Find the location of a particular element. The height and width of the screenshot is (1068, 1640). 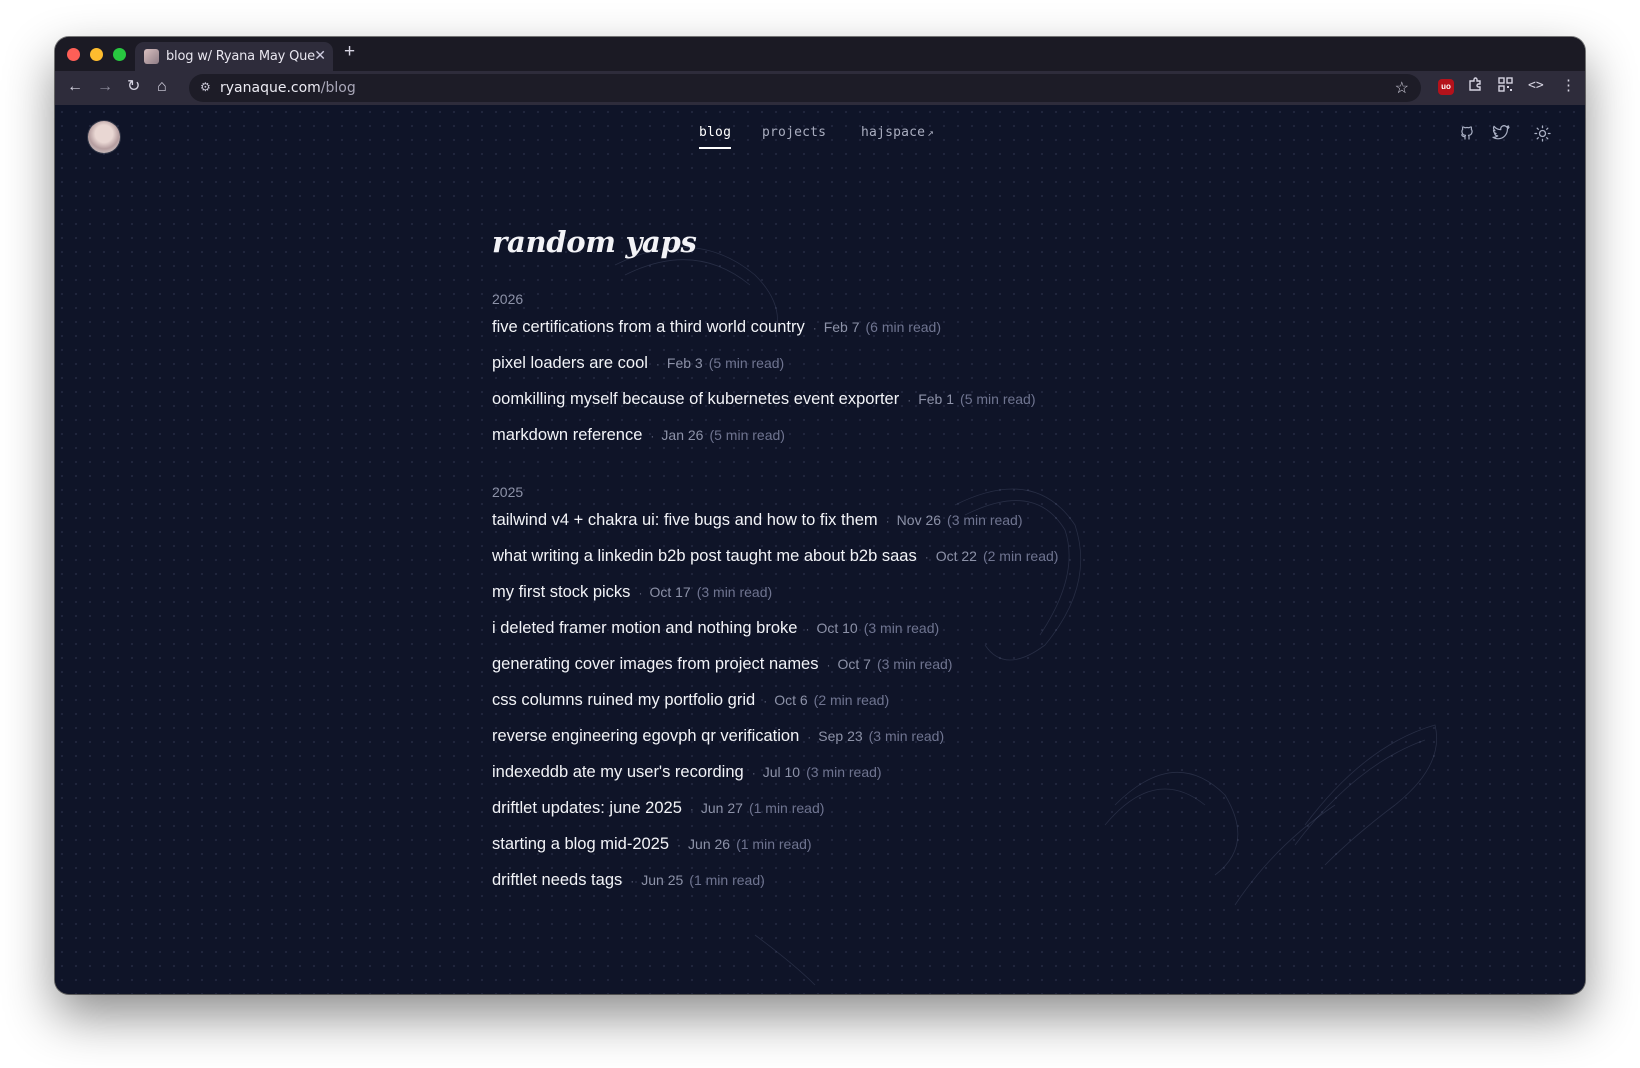

nav-link-hajspace: hajspace ↗ is located at coordinates (897, 132).